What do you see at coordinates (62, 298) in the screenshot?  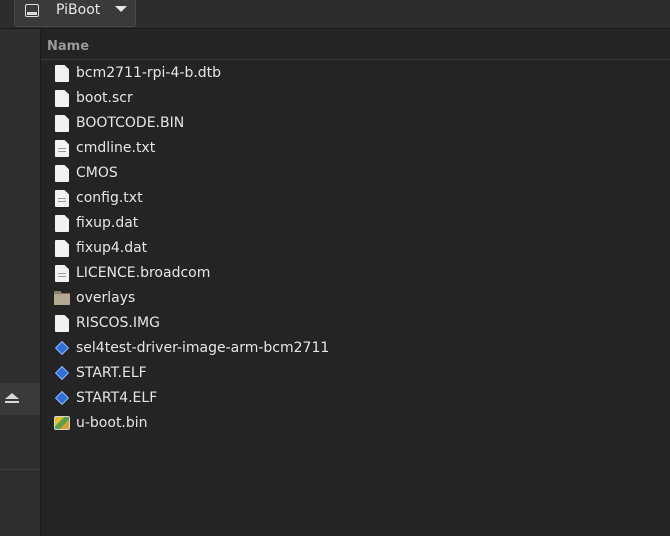 I see `folder-icon` at bounding box center [62, 298].